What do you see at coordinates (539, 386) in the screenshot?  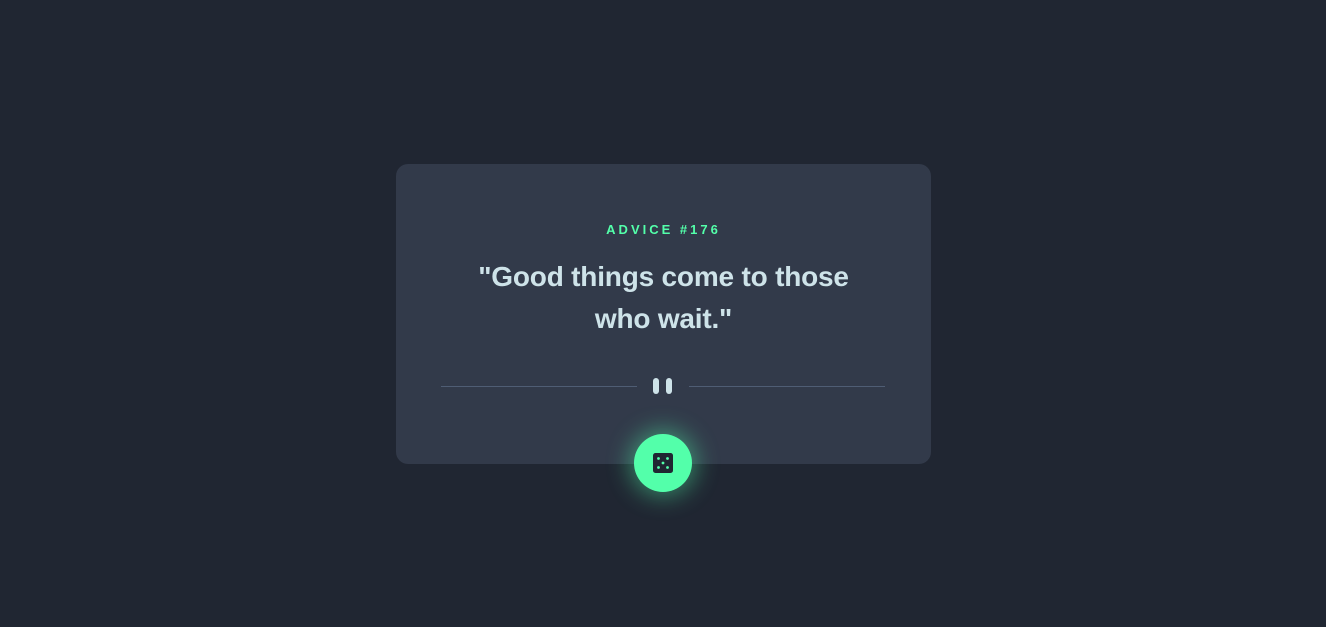 I see `divider-line-left` at bounding box center [539, 386].